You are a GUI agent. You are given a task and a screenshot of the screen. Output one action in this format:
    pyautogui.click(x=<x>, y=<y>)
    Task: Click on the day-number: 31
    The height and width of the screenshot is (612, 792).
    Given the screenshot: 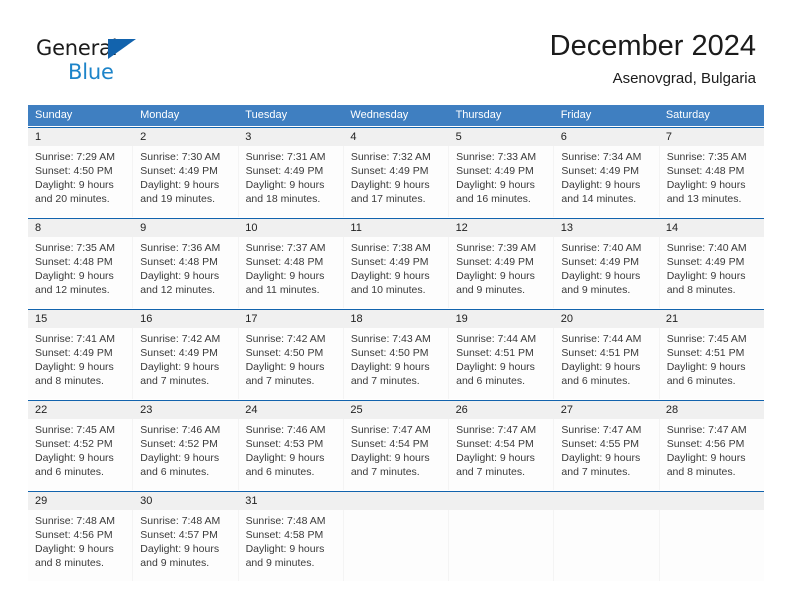 What is the action you would take?
    pyautogui.click(x=290, y=501)
    